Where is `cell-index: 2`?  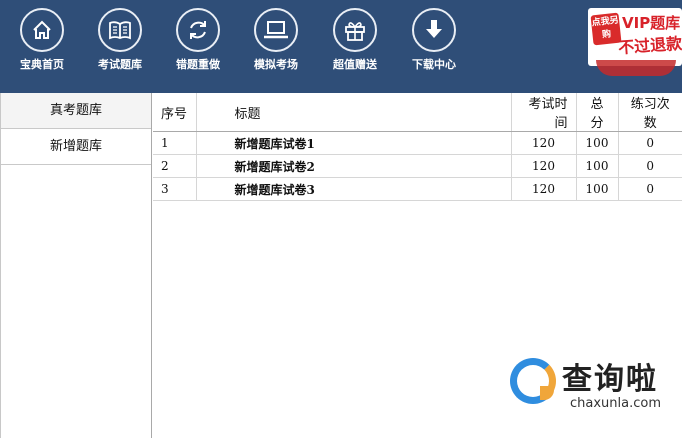
cell-index: 2 is located at coordinates (175, 166).